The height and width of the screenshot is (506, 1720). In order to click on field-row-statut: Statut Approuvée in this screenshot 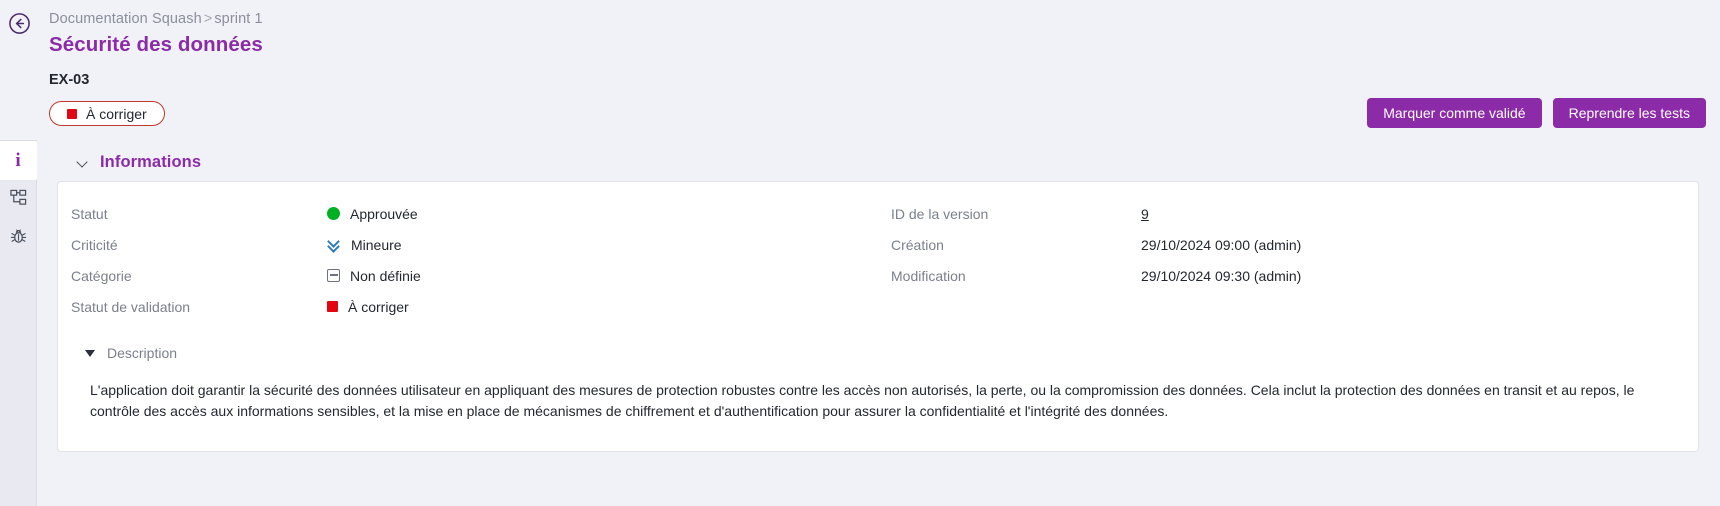, I will do `click(474, 213)`.